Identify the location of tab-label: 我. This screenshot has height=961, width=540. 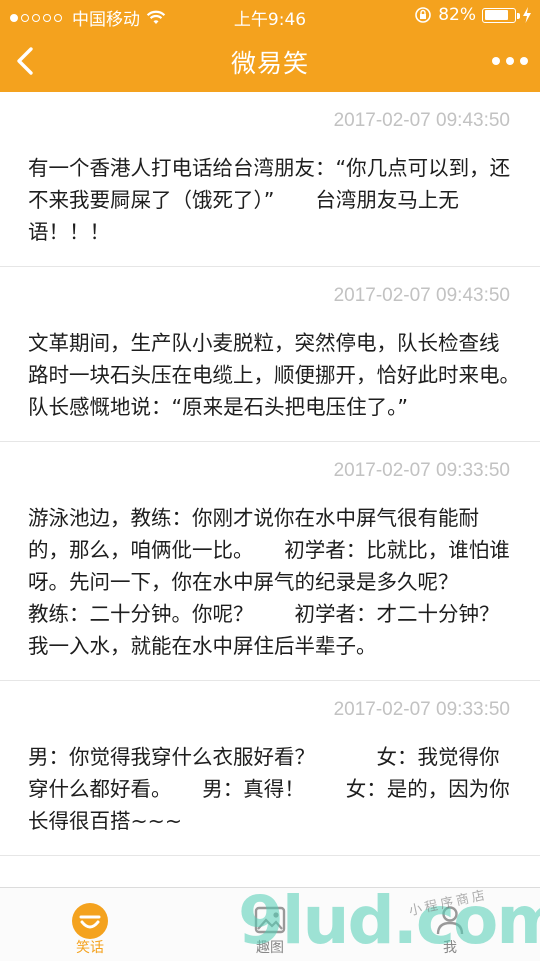
(450, 948).